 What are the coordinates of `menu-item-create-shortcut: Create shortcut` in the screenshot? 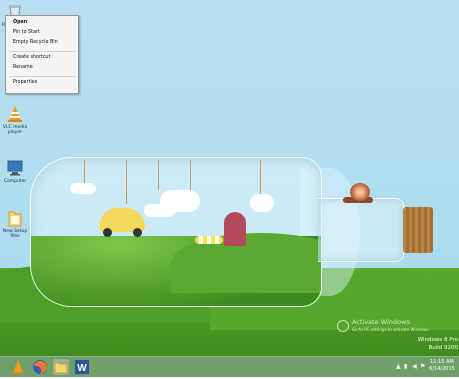 It's located at (31, 58).